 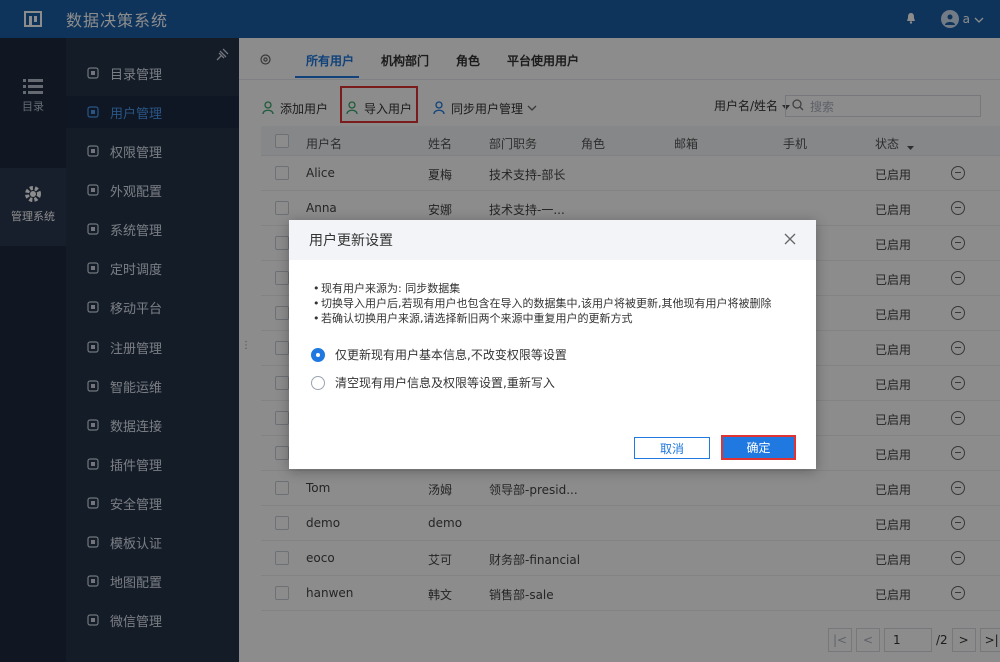 I want to click on option-update-basic: 仅更新现有用户基本信息,不改变权限等设置, so click(x=439, y=354).